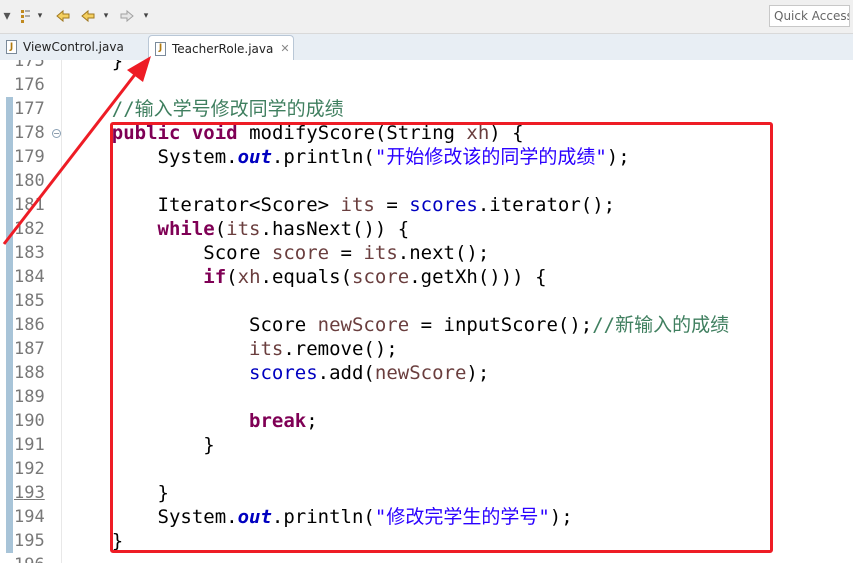  Describe the element at coordinates (29, 109) in the screenshot. I see `line-number: 177` at that location.